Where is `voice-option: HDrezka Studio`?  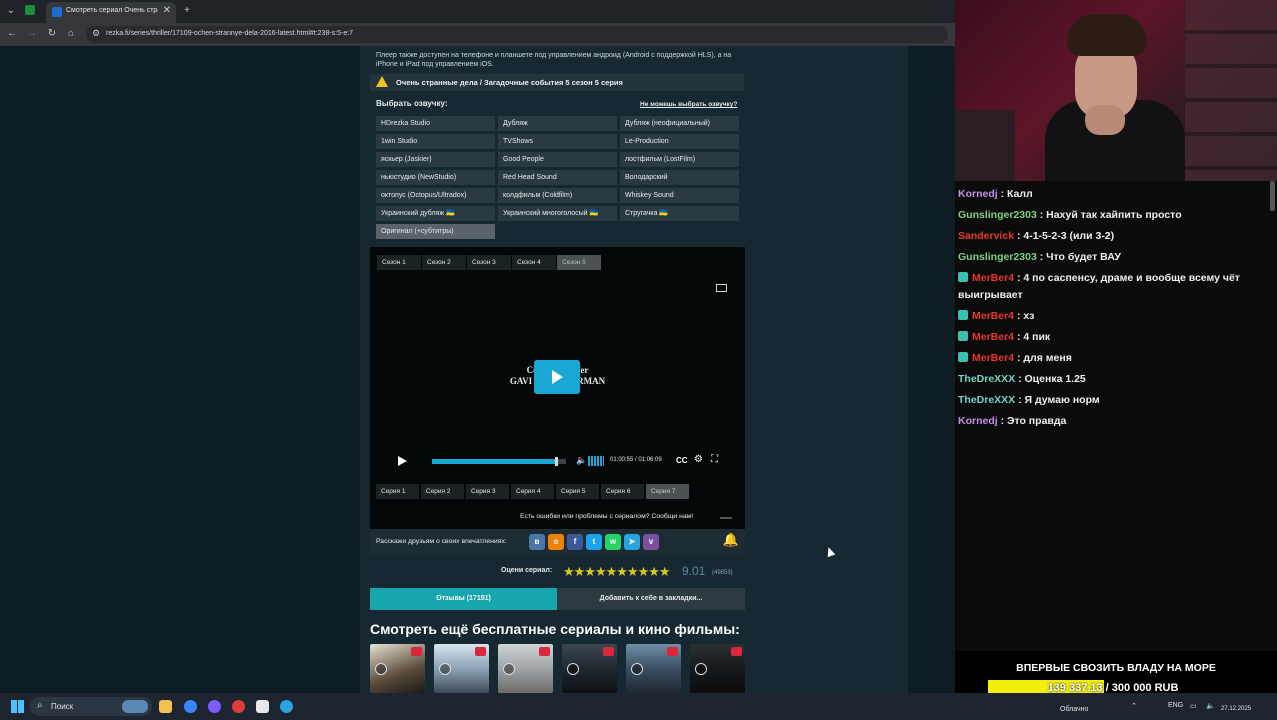
voice-option: HDrezka Studio is located at coordinates (435, 123).